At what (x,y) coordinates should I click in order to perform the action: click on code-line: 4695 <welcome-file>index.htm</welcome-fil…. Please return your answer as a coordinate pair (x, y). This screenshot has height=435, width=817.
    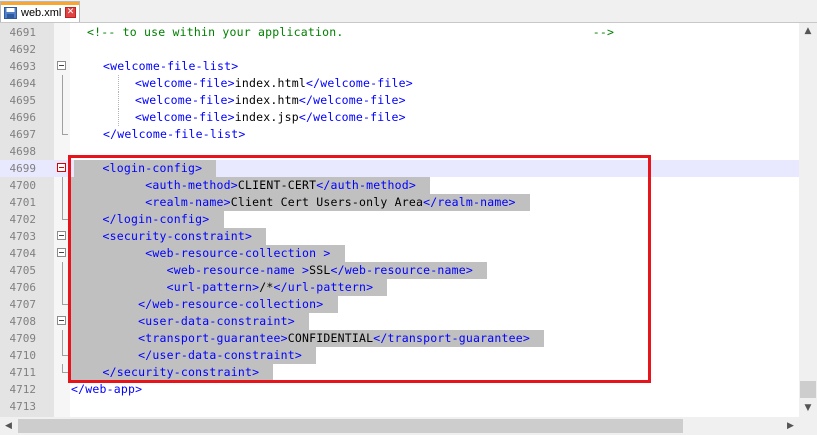
    Looking at the image, I should click on (399, 100).